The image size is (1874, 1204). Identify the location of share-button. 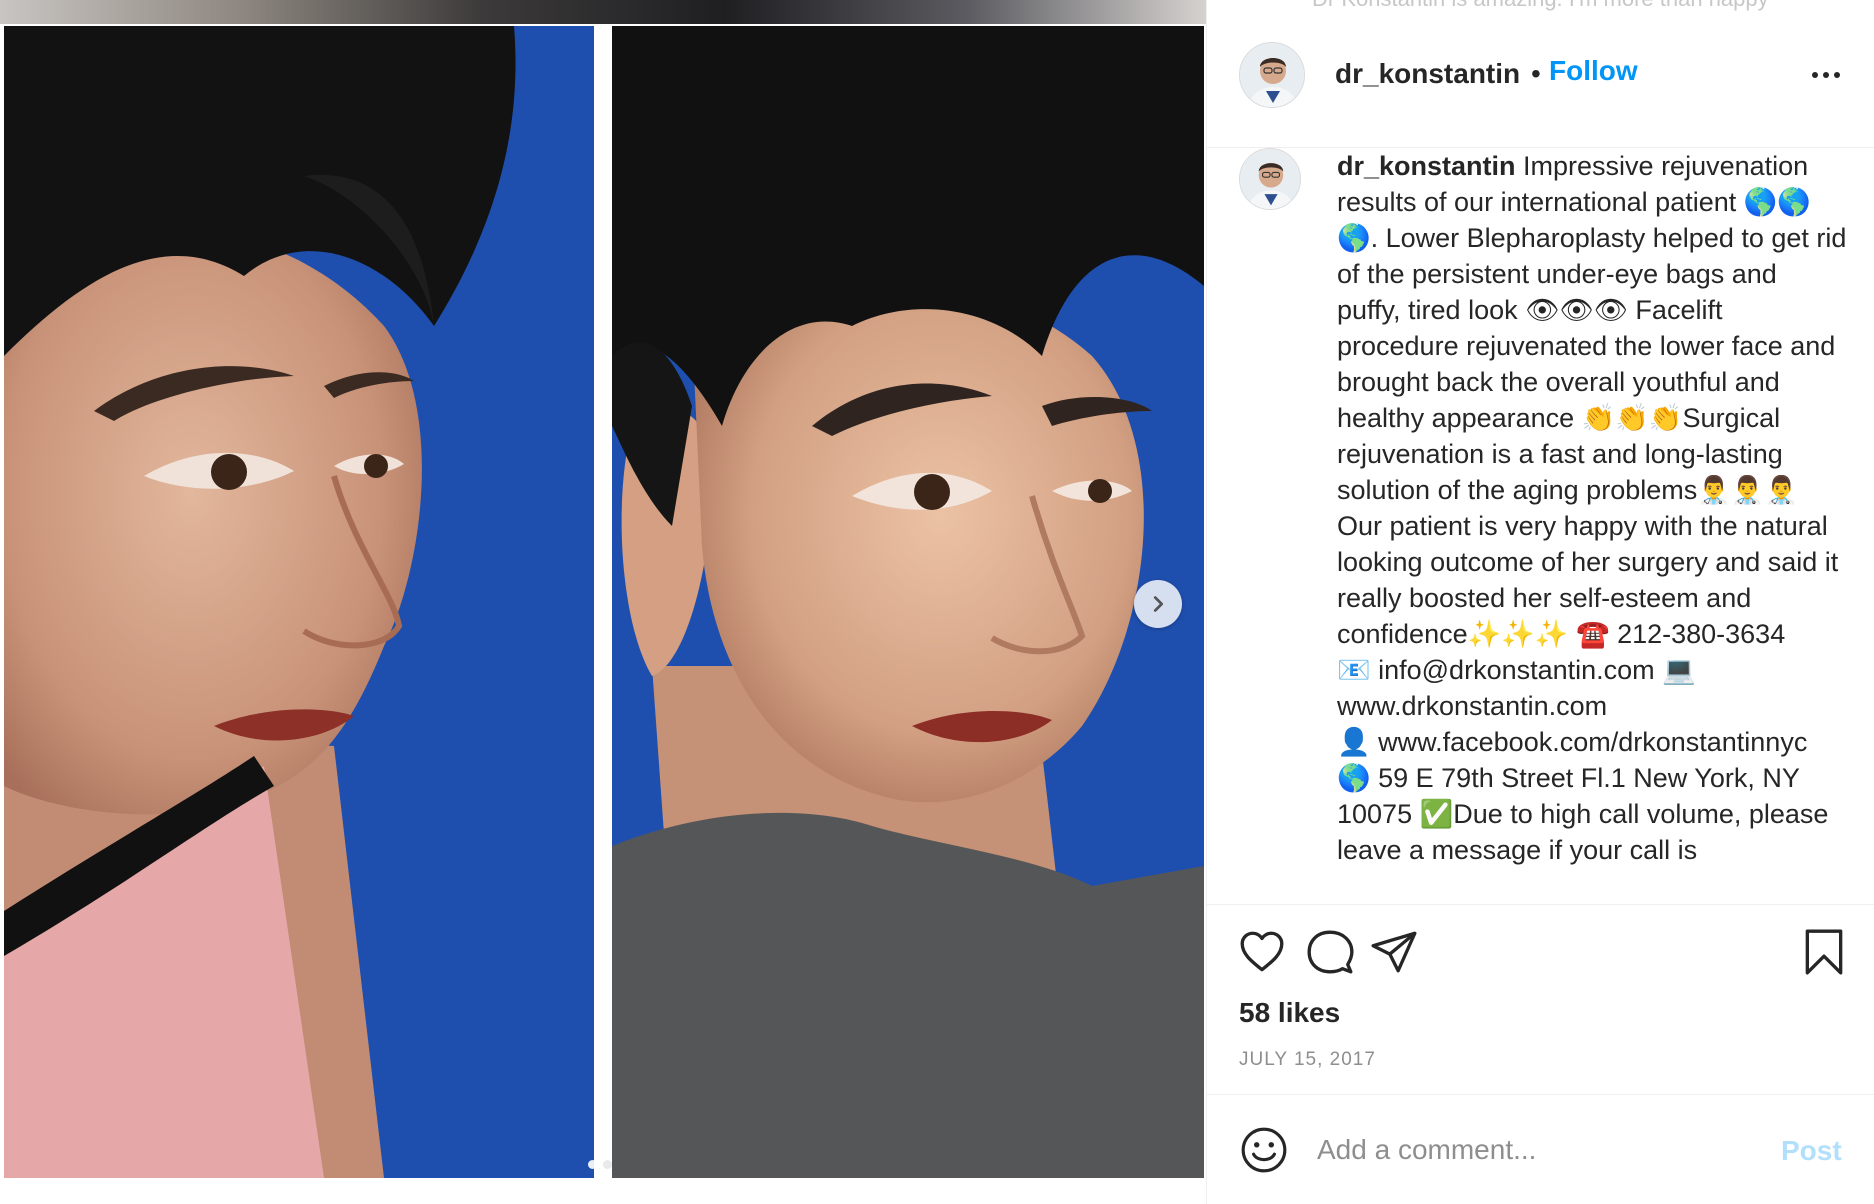
(1394, 952).